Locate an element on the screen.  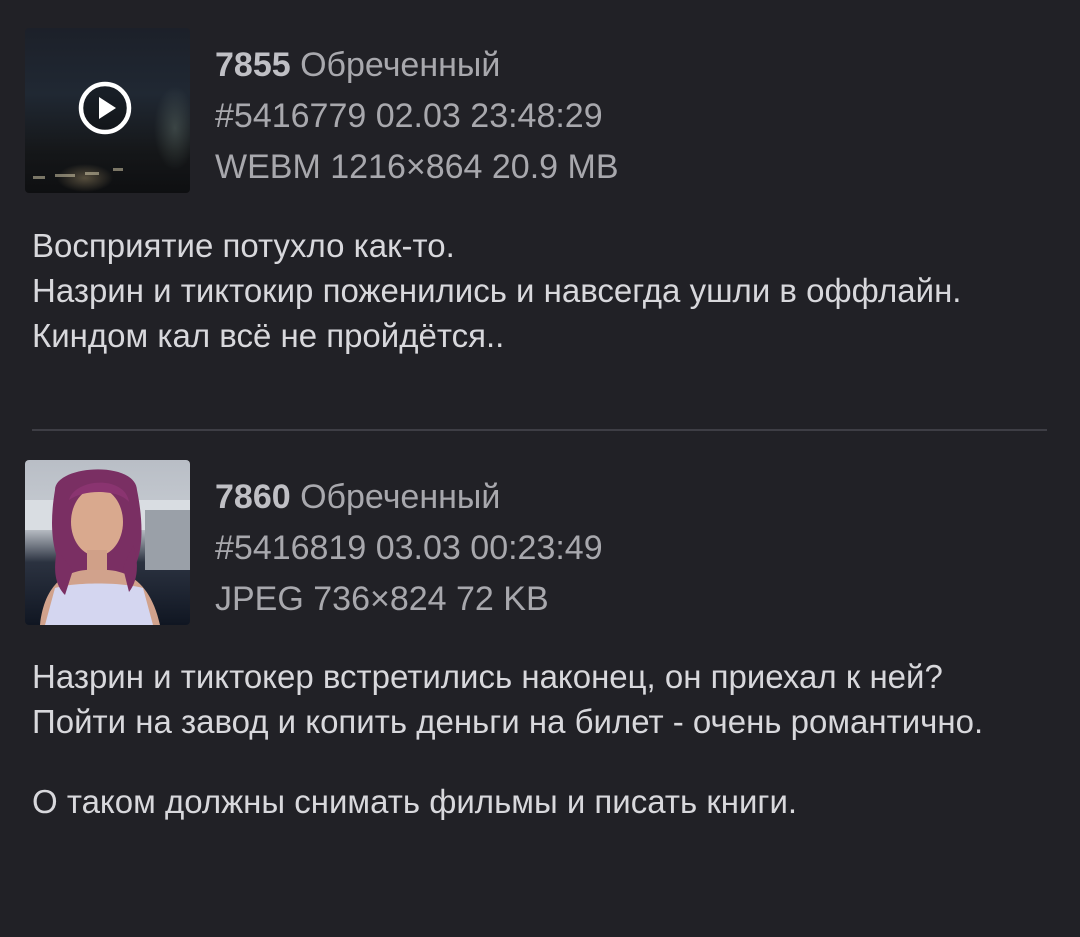
video-thumbnail is located at coordinates (107, 110).